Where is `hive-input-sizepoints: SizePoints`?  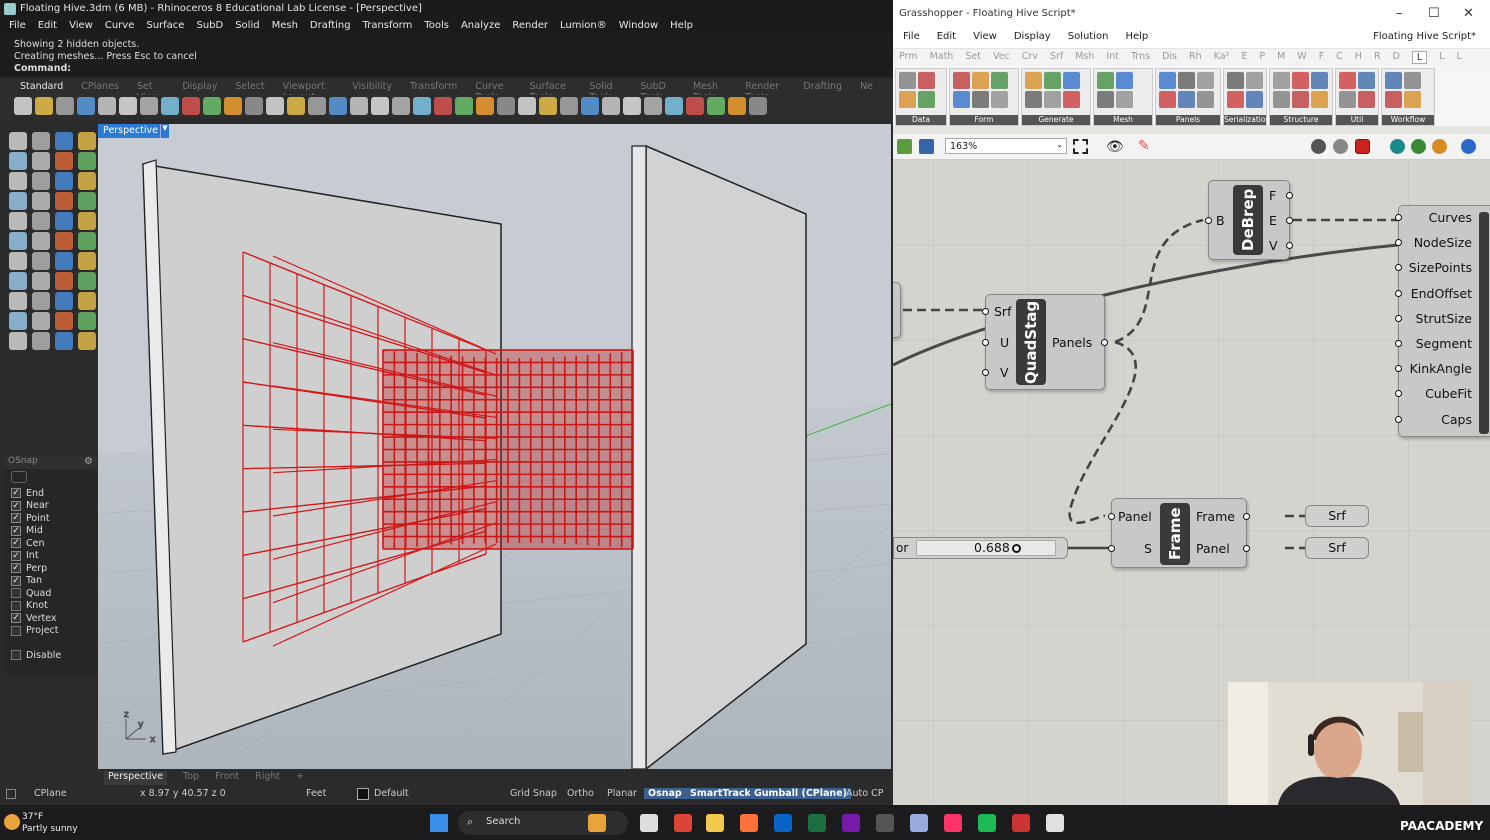
hive-input-sizepoints: SizePoints is located at coordinates (1440, 267).